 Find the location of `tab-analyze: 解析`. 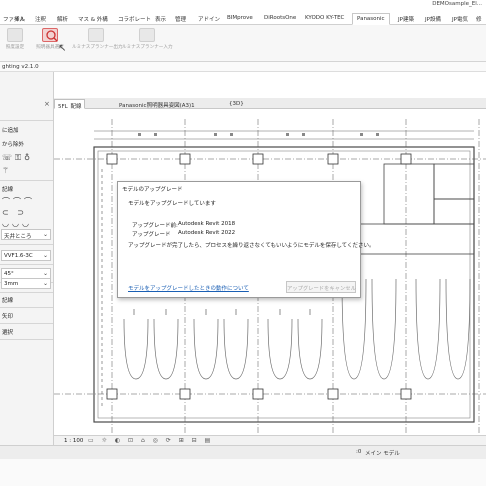

tab-analyze: 解析 is located at coordinates (62, 19).